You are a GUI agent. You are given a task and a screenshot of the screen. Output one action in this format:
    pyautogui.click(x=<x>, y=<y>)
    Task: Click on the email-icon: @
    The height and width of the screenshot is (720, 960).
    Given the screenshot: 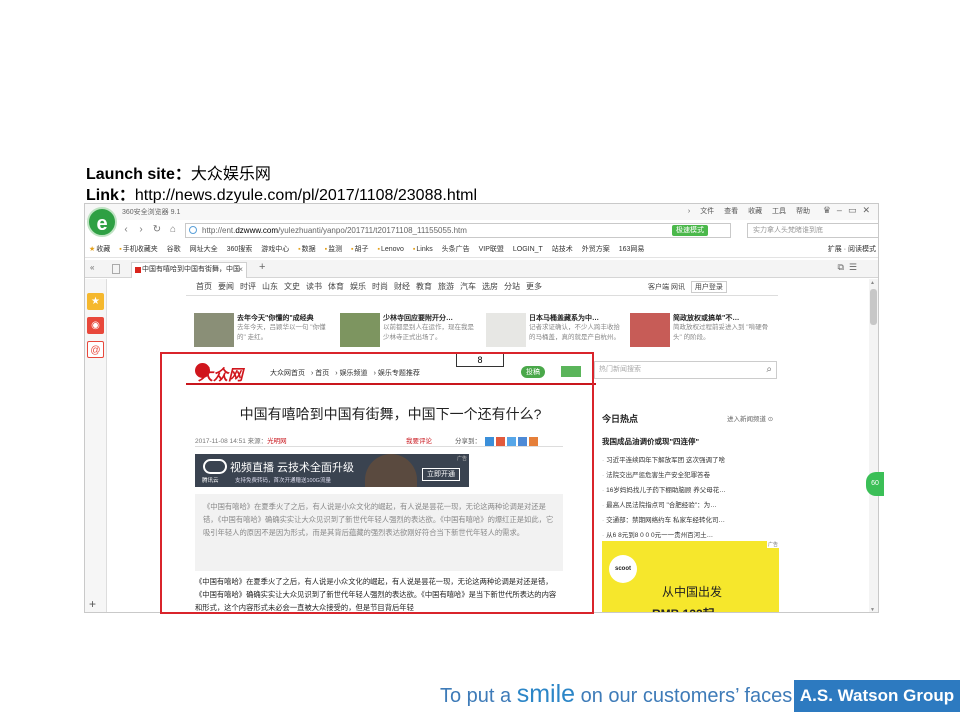 What is the action you would take?
    pyautogui.click(x=95, y=349)
    